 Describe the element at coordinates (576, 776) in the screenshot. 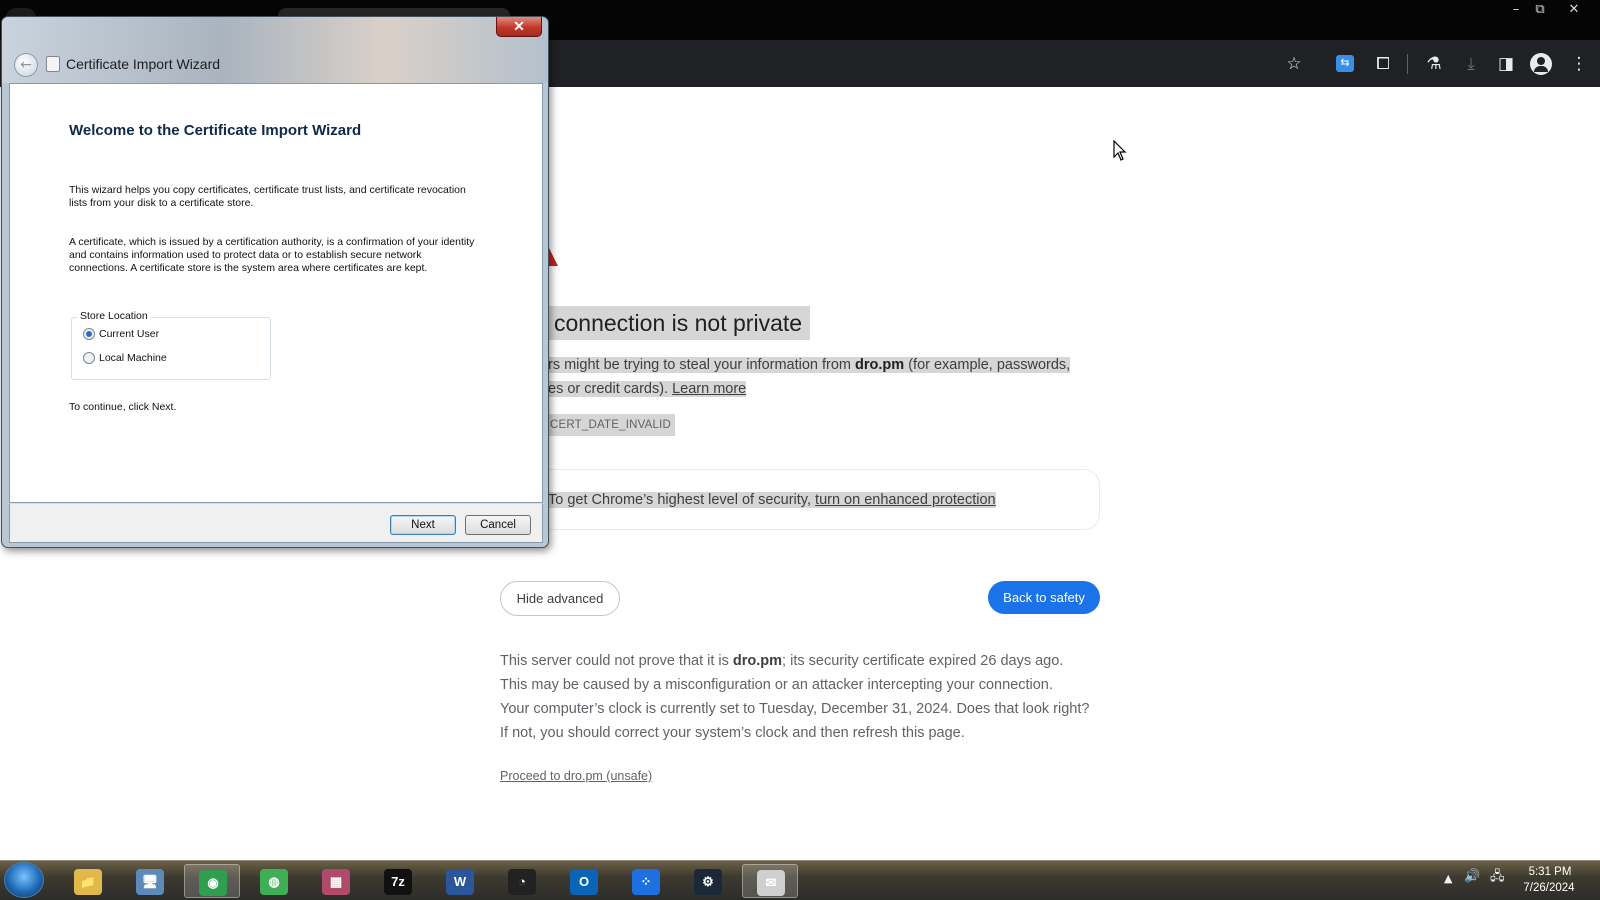

I see `proceed-unsafe-link: Proceed to dro.pm (unsafe)` at that location.